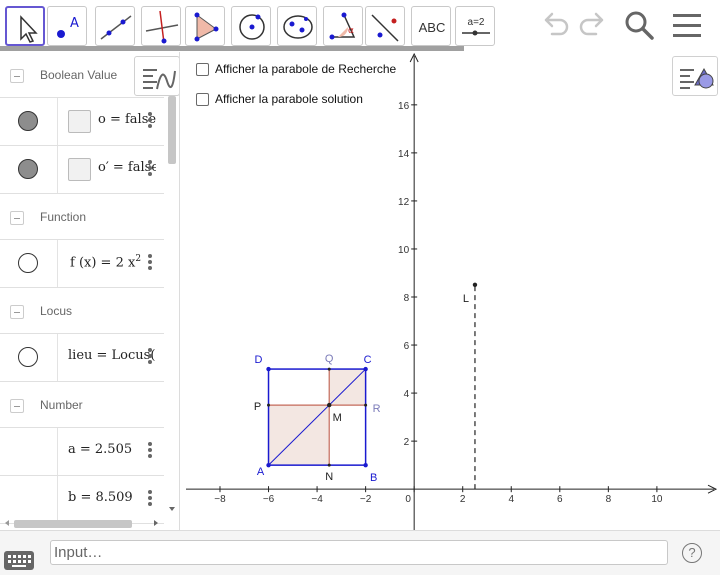 The image size is (720, 575). What do you see at coordinates (329, 369) in the screenshot?
I see `point-Q` at bounding box center [329, 369].